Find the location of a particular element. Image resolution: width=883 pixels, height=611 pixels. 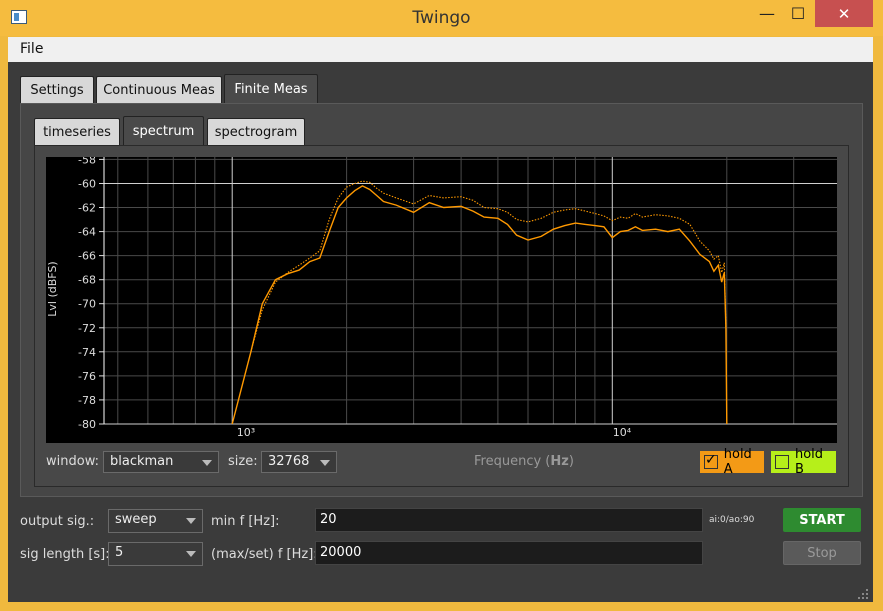

min-f-field: 20 is located at coordinates (509, 520).